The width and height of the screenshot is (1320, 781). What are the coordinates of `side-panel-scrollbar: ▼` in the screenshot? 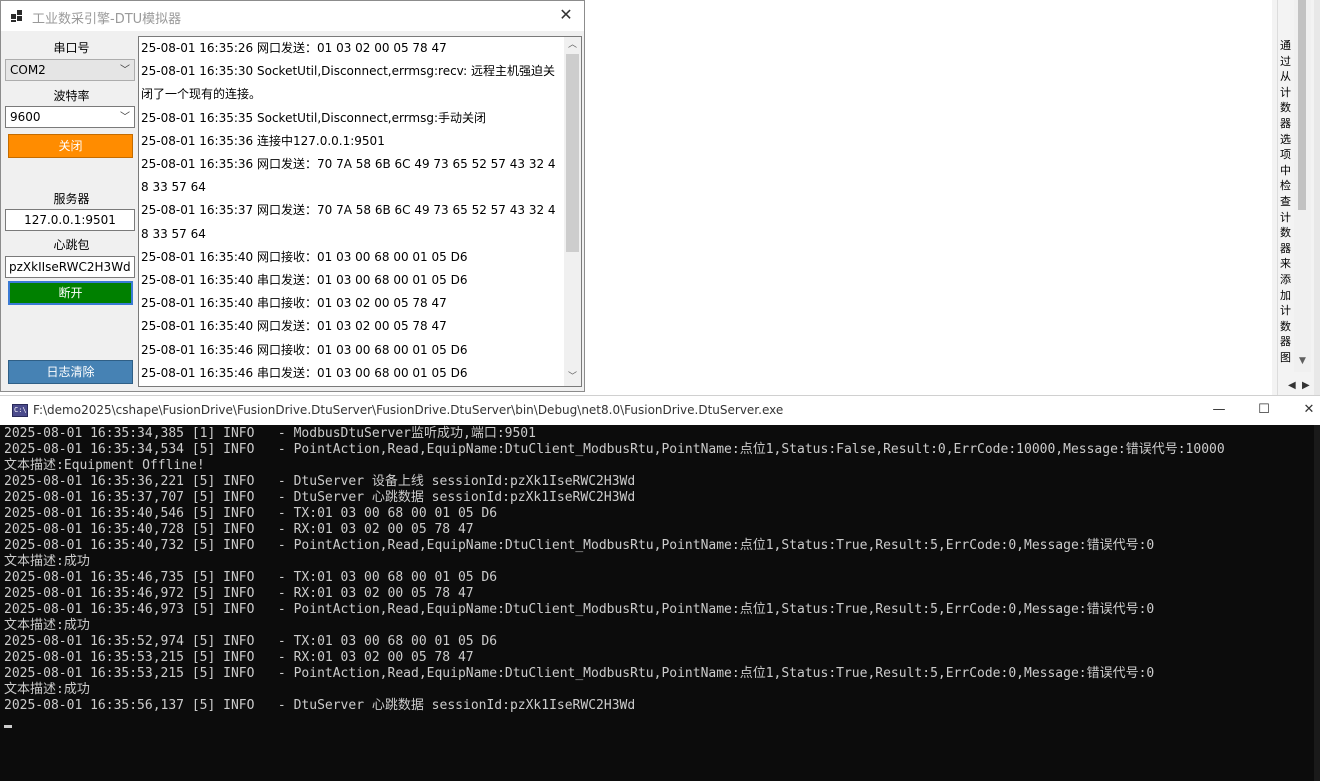 It's located at (1302, 186).